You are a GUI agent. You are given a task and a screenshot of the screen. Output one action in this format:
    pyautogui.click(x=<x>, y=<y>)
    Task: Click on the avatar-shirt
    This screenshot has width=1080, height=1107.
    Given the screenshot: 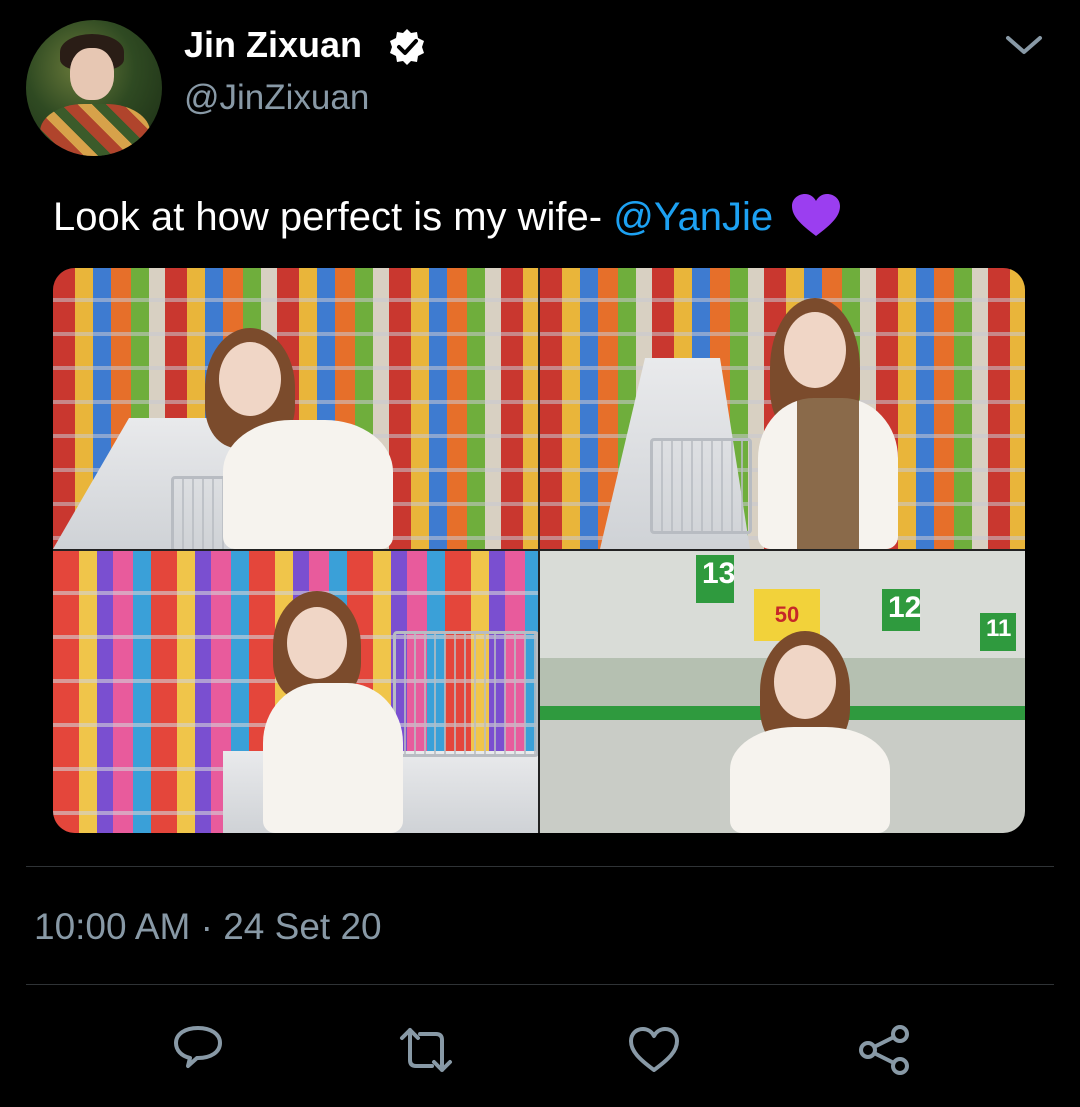 What is the action you would take?
    pyautogui.click(x=95, y=130)
    